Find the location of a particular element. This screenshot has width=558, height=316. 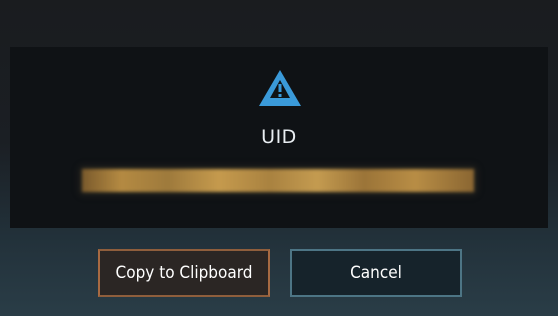

dialog-title: UID is located at coordinates (279, 137).